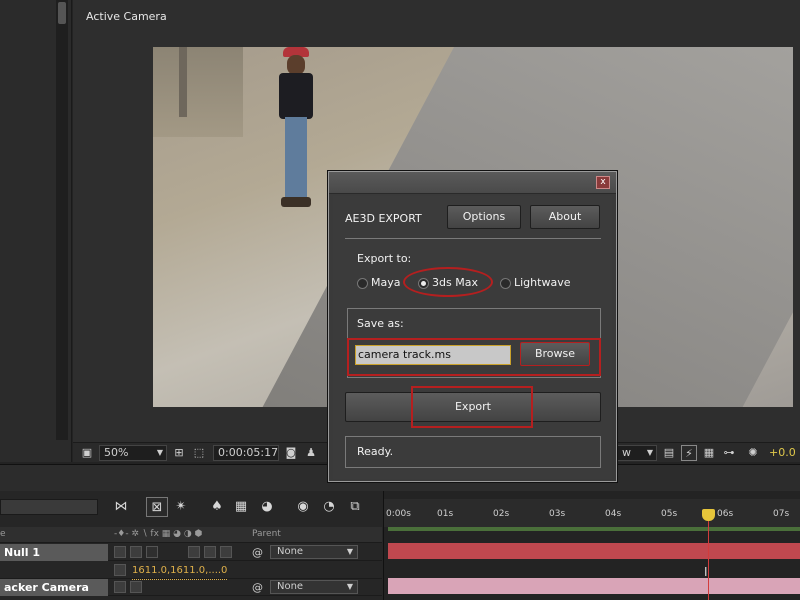 The height and width of the screenshot is (600, 800). I want to click on person-shirt, so click(296, 96).